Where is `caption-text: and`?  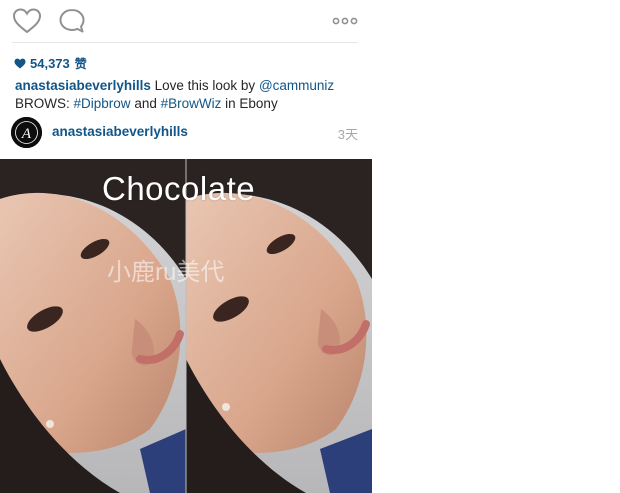
caption-text: and is located at coordinates (145, 103).